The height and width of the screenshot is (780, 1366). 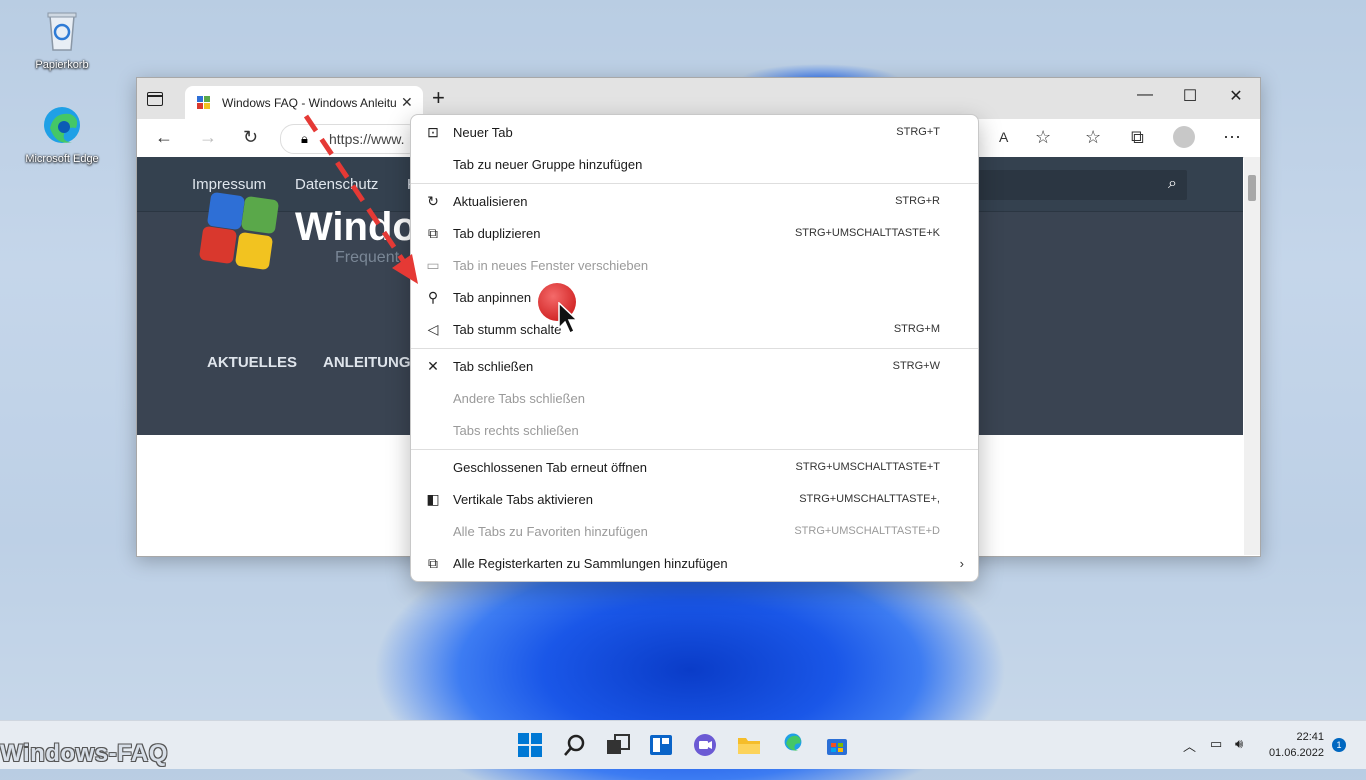 I want to click on menu-item-duplicate: ⧉ Tab duplizieren STRG+UMSCHALTTASTE+K, so click(x=694, y=234).